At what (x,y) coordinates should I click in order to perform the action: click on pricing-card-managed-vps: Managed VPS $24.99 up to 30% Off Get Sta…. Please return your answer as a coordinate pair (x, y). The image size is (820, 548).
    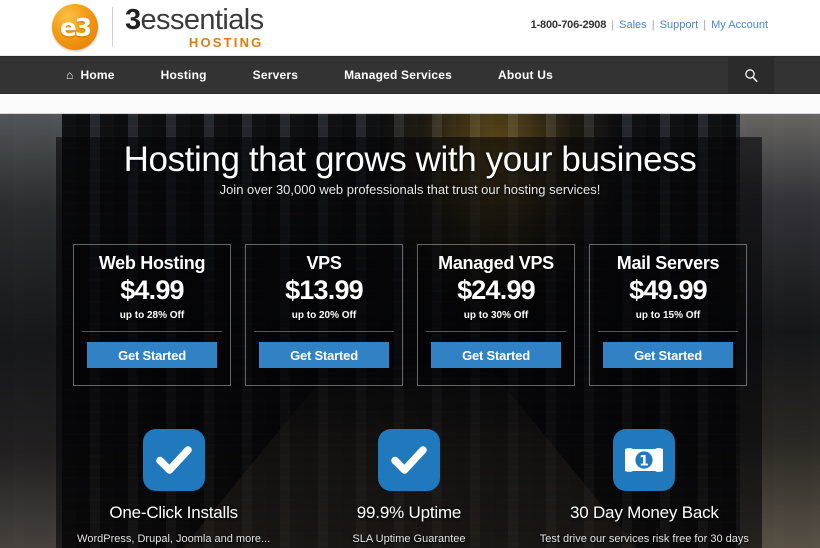
    Looking at the image, I should click on (496, 315).